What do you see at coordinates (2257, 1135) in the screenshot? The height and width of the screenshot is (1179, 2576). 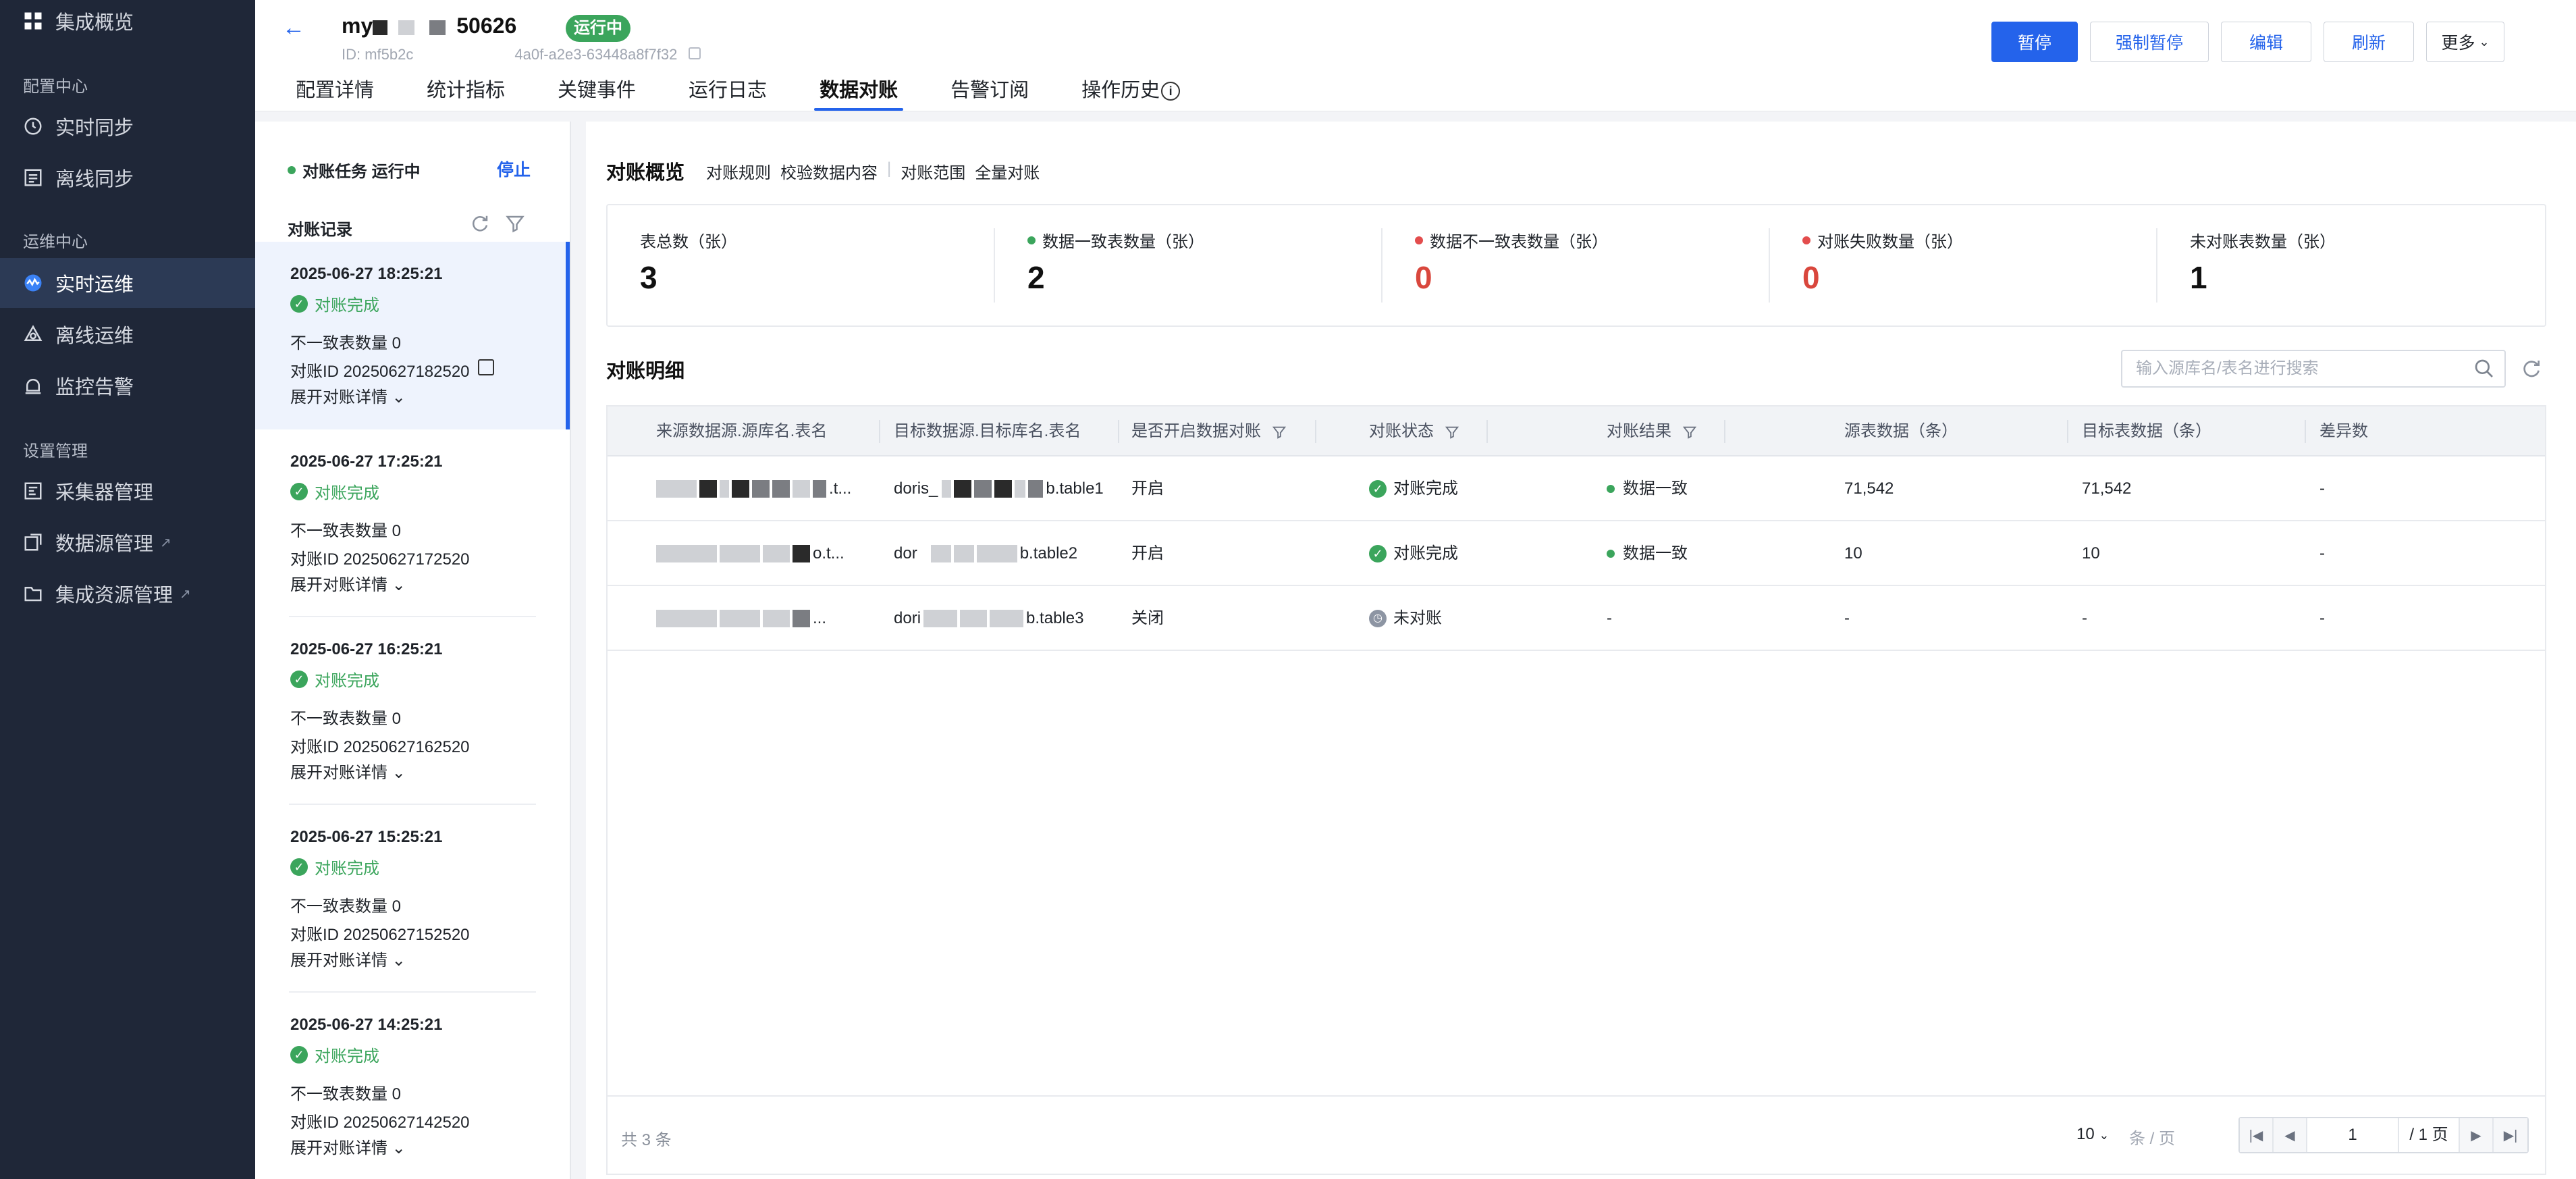 I see `first-page-icon: |◀` at bounding box center [2257, 1135].